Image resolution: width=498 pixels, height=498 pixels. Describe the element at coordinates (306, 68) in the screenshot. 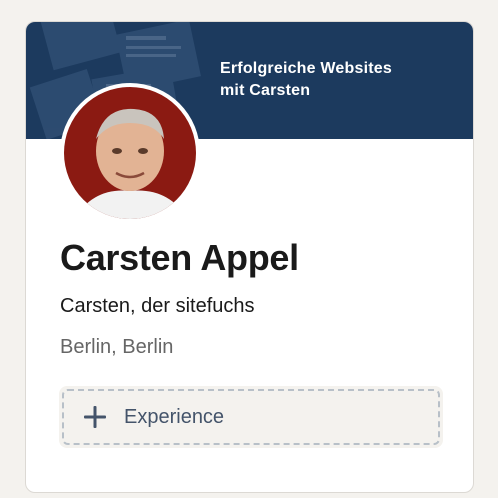

I see `banner-line-1: Erfolgreiche Websites` at that location.